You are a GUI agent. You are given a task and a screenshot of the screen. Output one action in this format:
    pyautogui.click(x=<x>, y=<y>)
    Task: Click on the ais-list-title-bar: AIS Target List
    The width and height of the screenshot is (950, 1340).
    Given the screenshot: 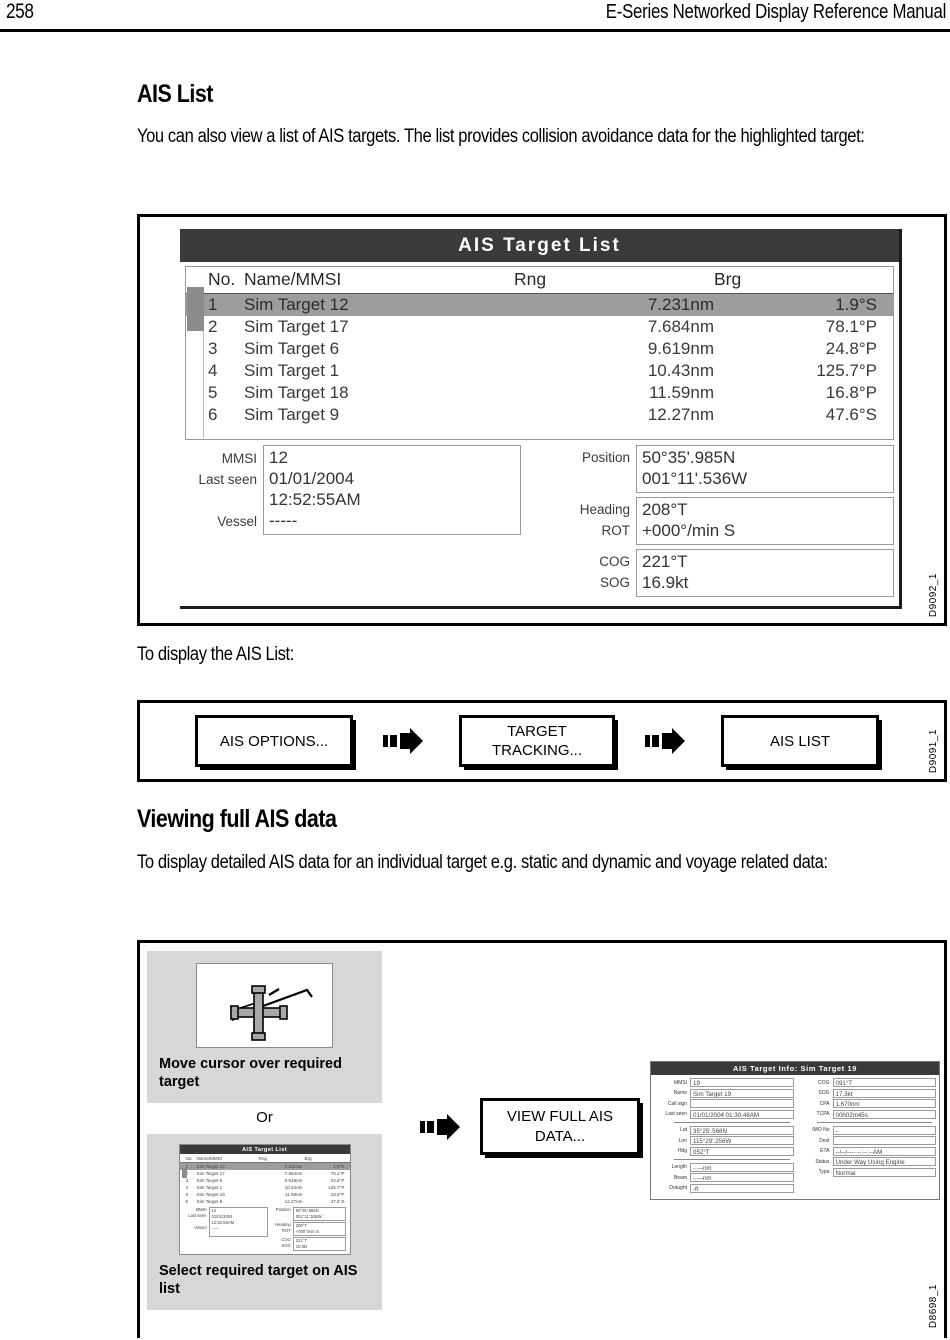 What is the action you would take?
    pyautogui.click(x=539, y=245)
    